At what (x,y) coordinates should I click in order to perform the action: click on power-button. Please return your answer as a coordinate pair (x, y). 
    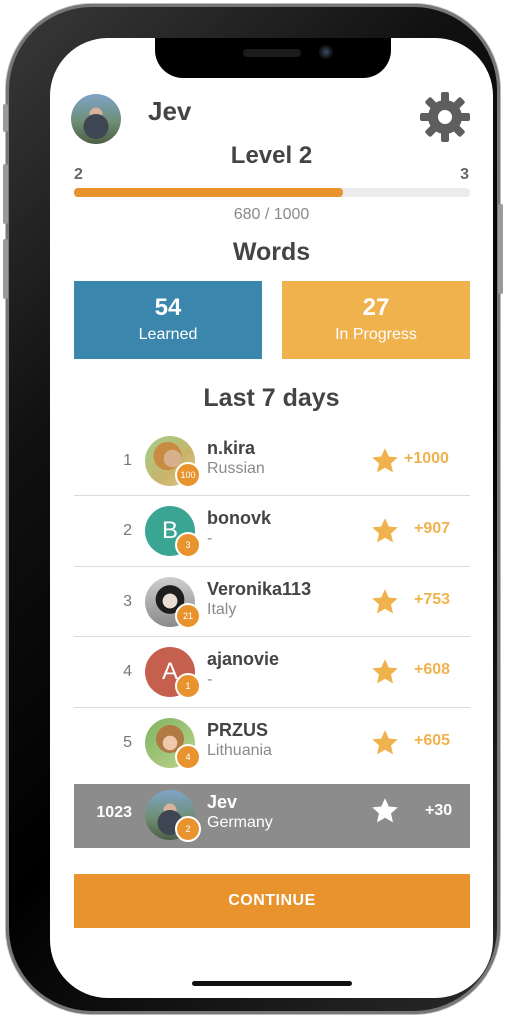
    Looking at the image, I should click on (500, 249).